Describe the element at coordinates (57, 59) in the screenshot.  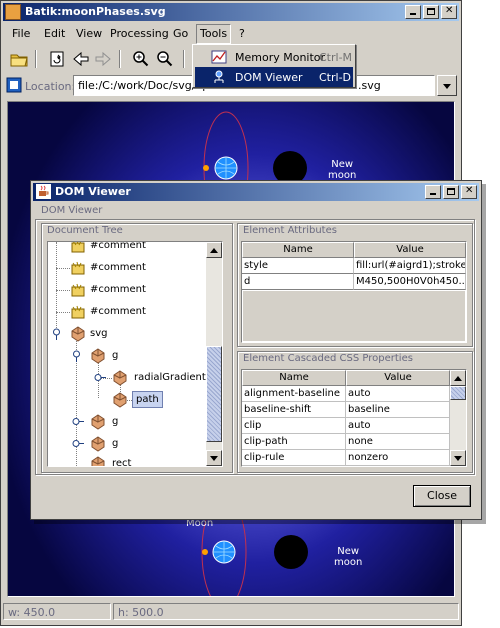
I see `reload-icon` at that location.